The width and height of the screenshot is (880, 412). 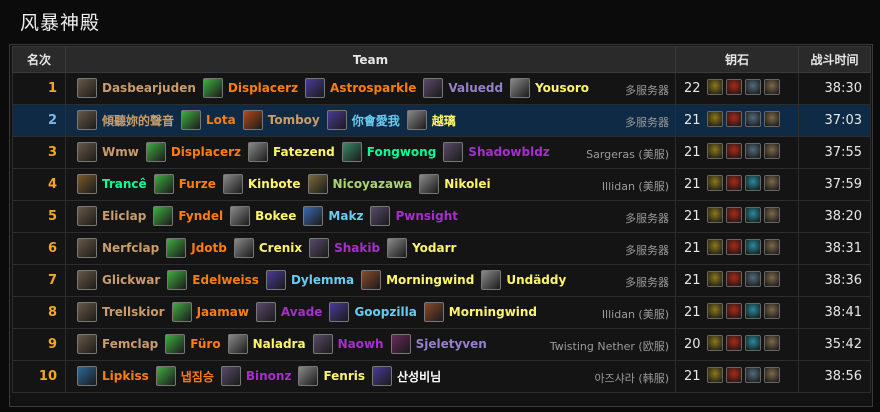 I want to click on team-member: Trellskior, so click(x=121, y=312).